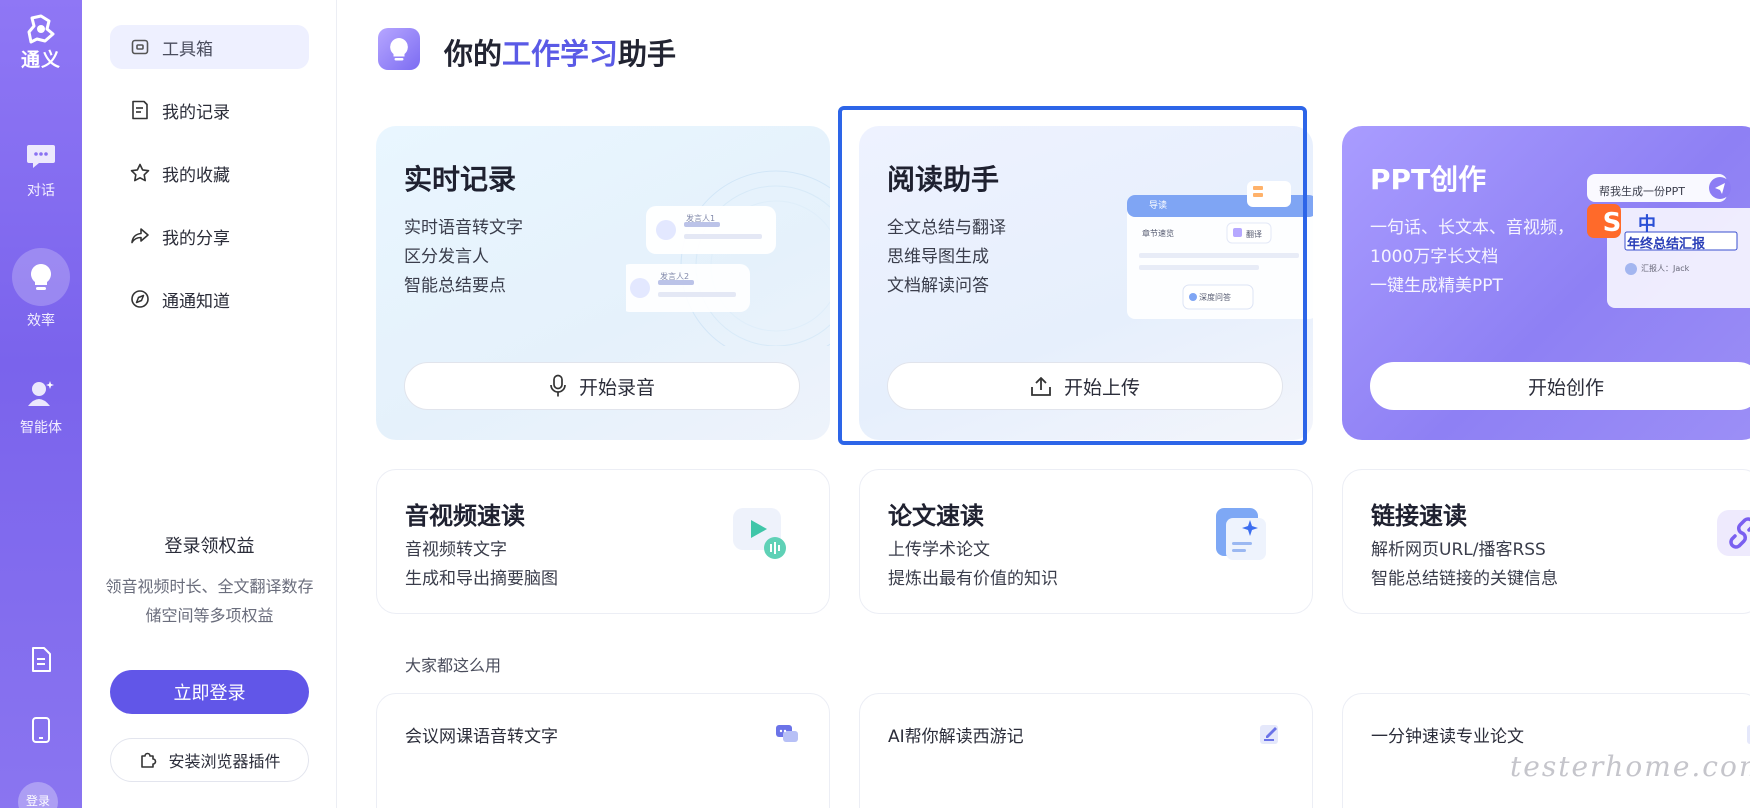 This screenshot has height=808, width=1750. I want to click on popular-card-title: AI帮你解读西游记, so click(956, 737).